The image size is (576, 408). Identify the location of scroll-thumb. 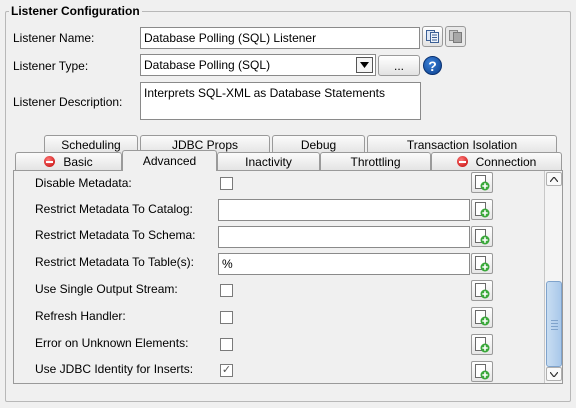
(554, 324).